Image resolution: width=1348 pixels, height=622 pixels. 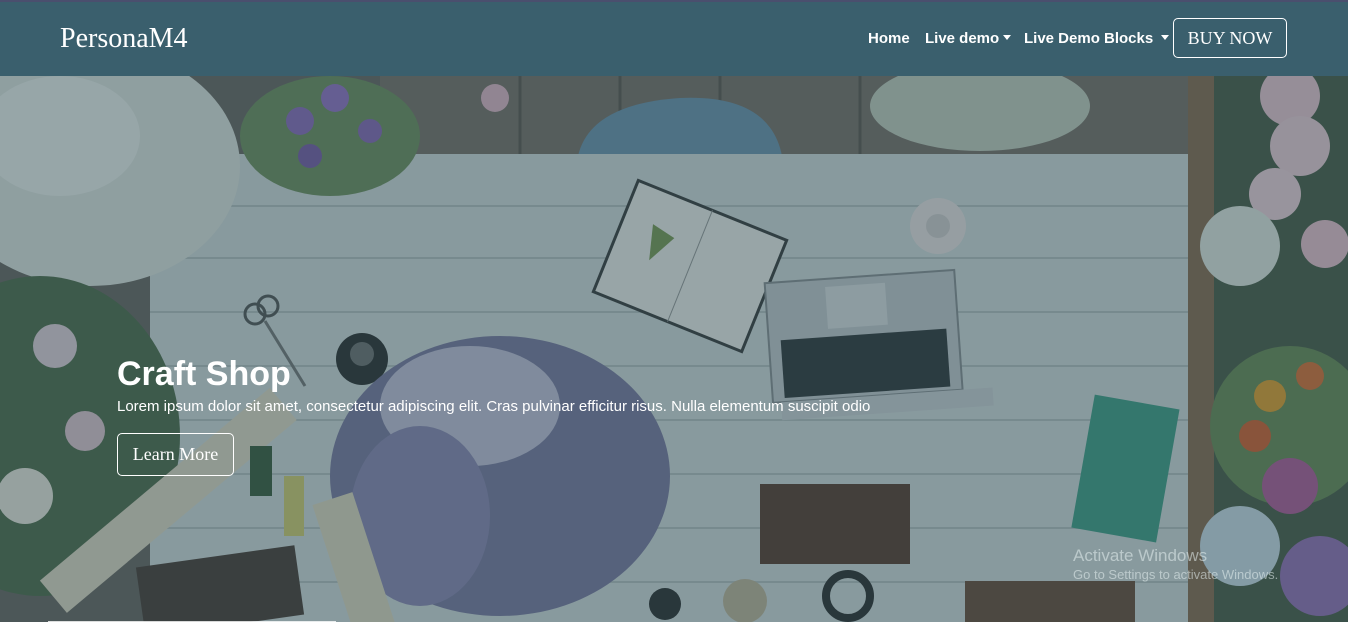 I want to click on nav-home-link: Home, so click(x=889, y=39).